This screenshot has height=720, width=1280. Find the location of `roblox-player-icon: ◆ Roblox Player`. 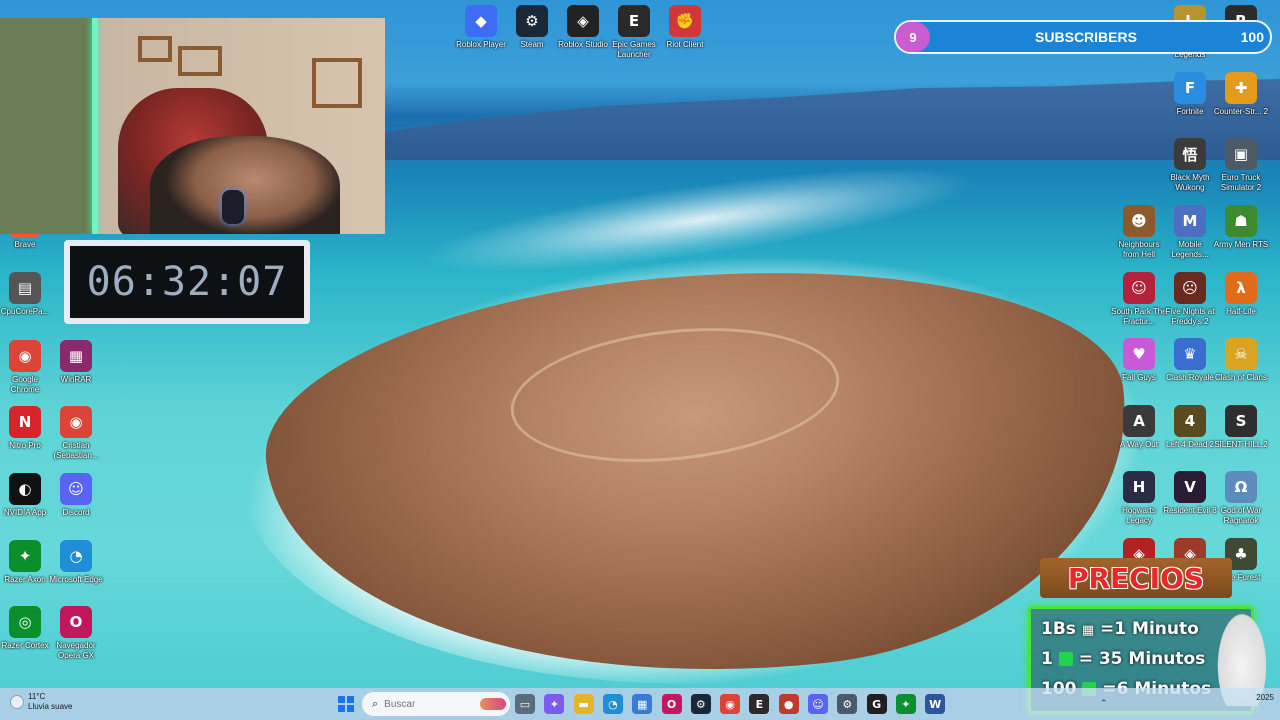

roblox-player-icon: ◆ Roblox Player is located at coordinates (481, 27).